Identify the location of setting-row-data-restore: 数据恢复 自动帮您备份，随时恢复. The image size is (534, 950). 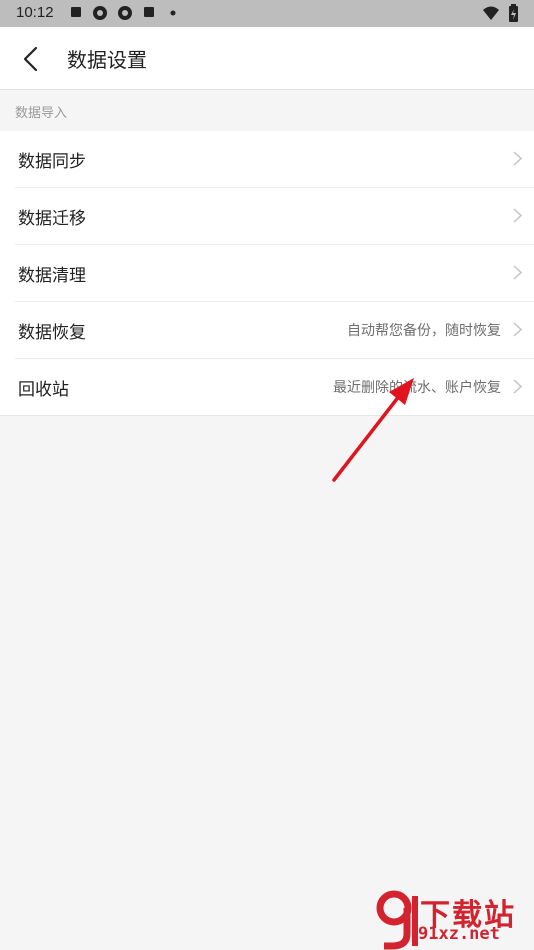
(274, 329).